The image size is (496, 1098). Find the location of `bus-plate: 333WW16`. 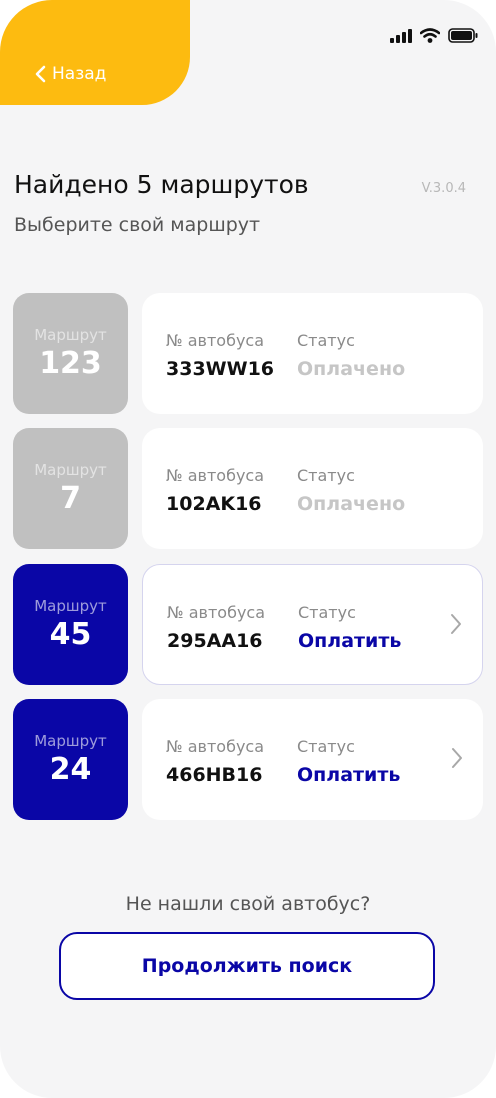

bus-plate: 333WW16 is located at coordinates (220, 369).